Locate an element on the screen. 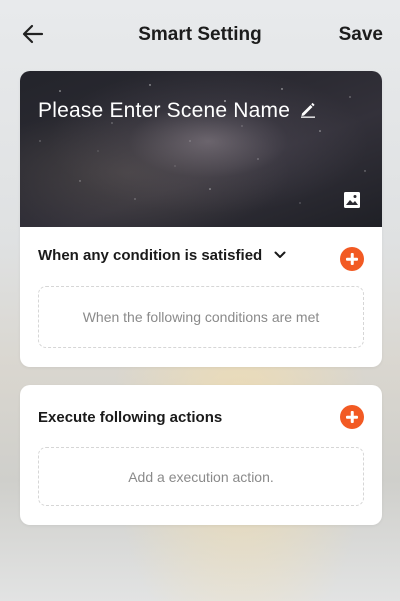 This screenshot has width=400, height=601. chevron-down-icon is located at coordinates (280, 254).